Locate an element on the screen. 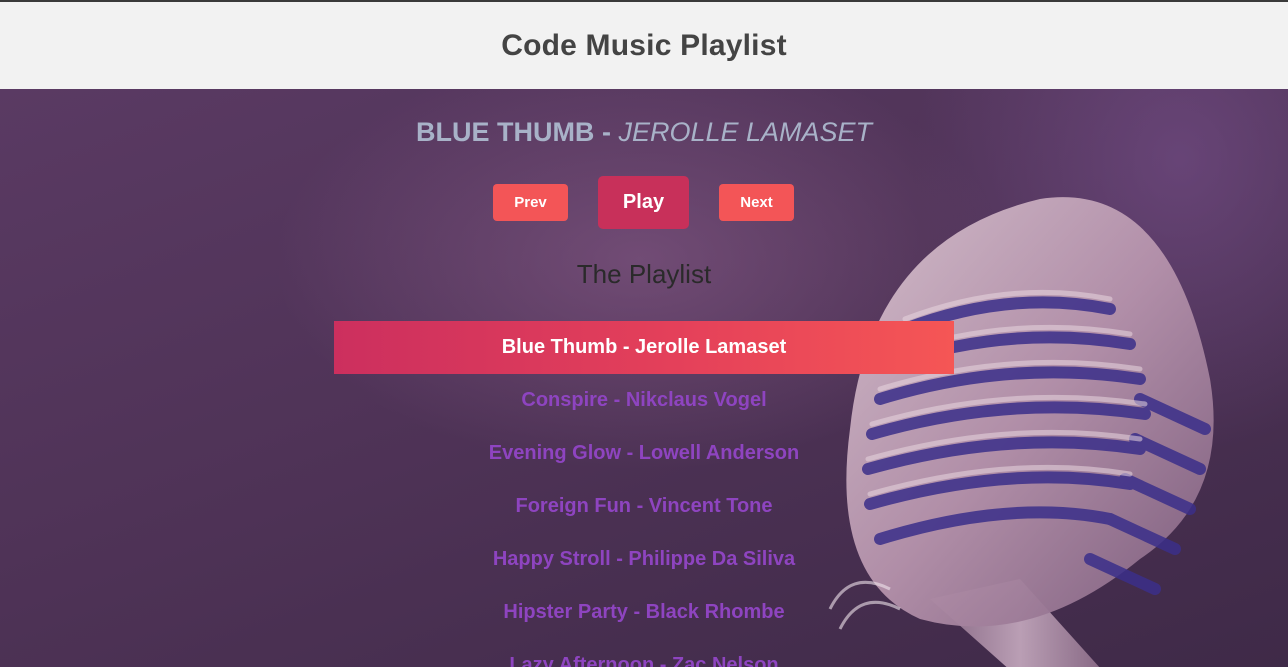  now-playing-banner: Blue Thumb - Jerolle Lamaset is located at coordinates (644, 132).